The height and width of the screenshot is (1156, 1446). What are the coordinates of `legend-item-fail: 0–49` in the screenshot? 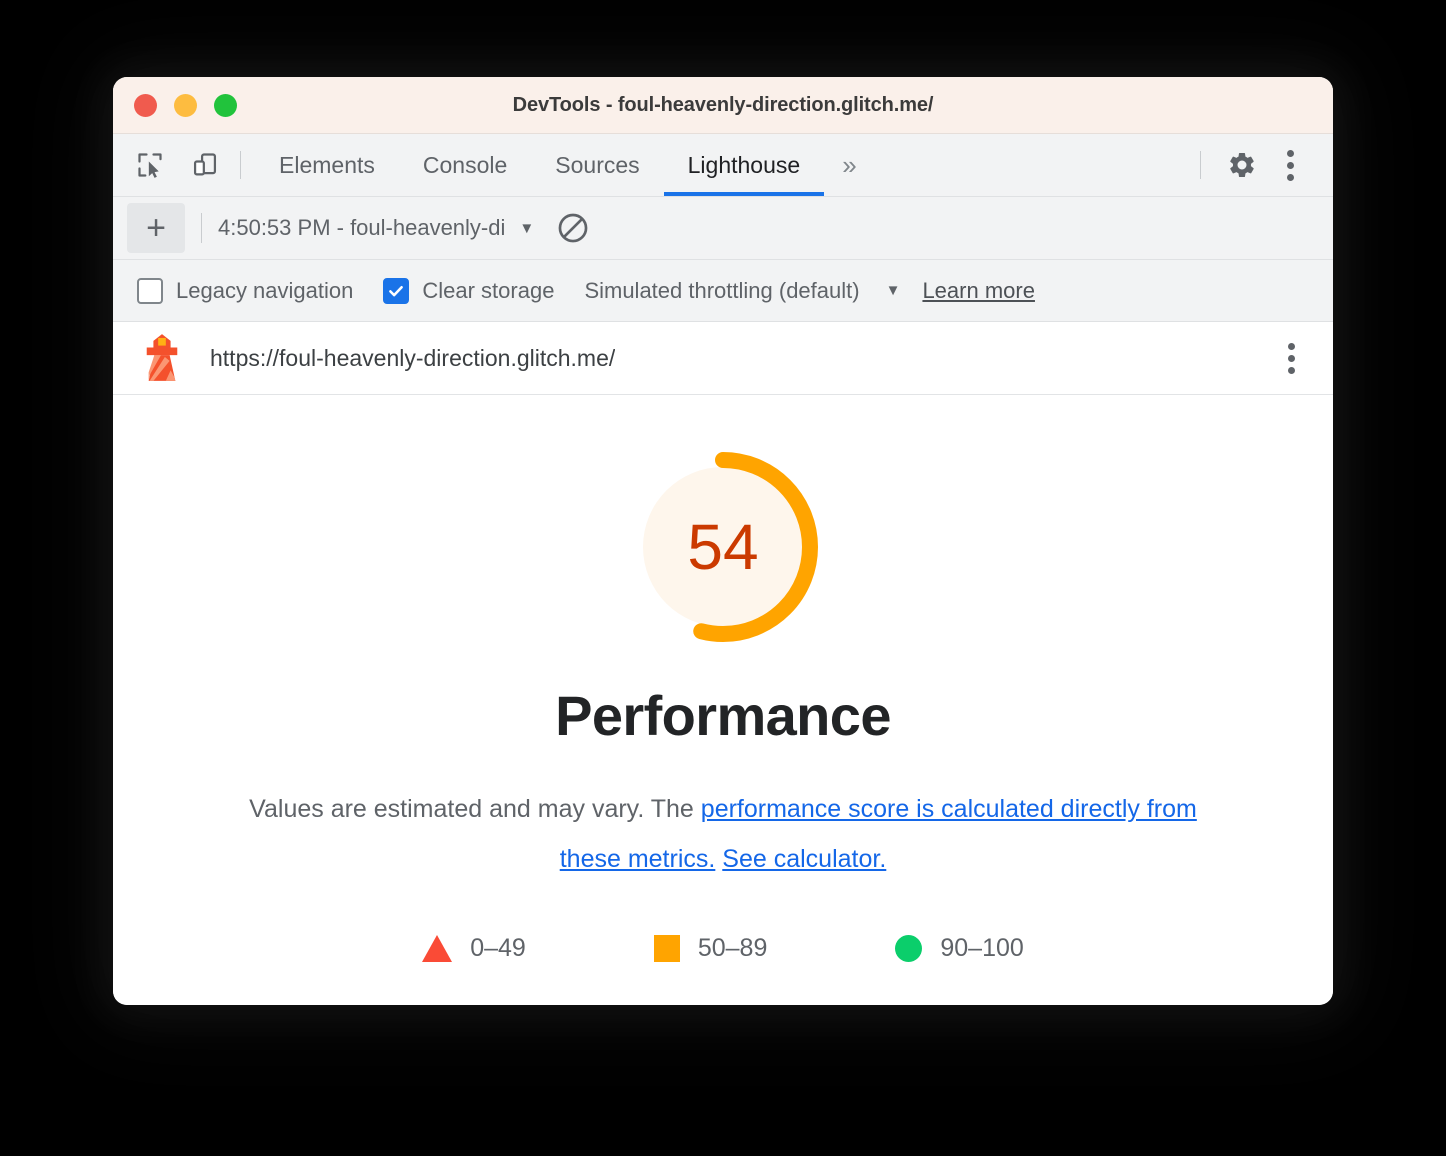 It's located at (474, 948).